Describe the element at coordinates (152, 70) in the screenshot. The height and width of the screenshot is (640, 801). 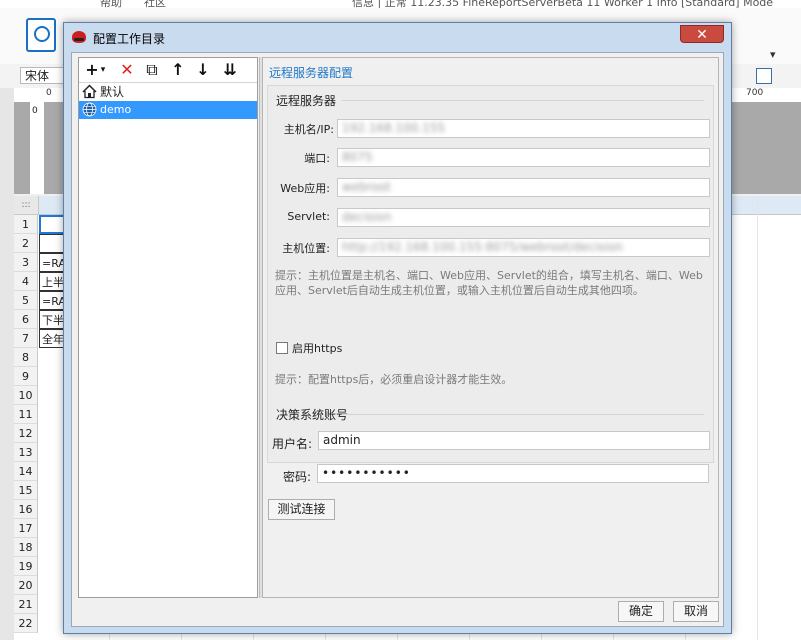
I see `copy-icon: ⧉` at that location.